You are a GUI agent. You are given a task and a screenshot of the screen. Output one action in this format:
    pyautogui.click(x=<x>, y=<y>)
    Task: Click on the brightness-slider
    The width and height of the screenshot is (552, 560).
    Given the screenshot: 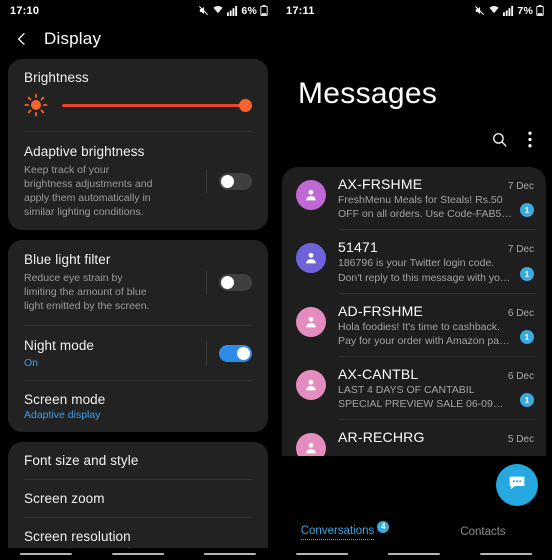 What is the action you would take?
    pyautogui.click(x=157, y=105)
    